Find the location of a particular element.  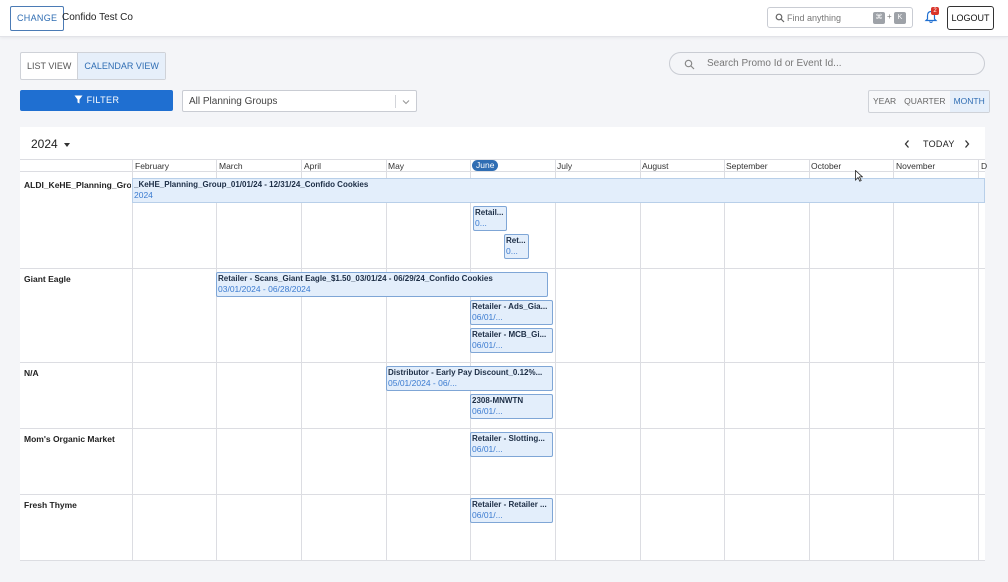

month-label: July is located at coordinates (565, 166).